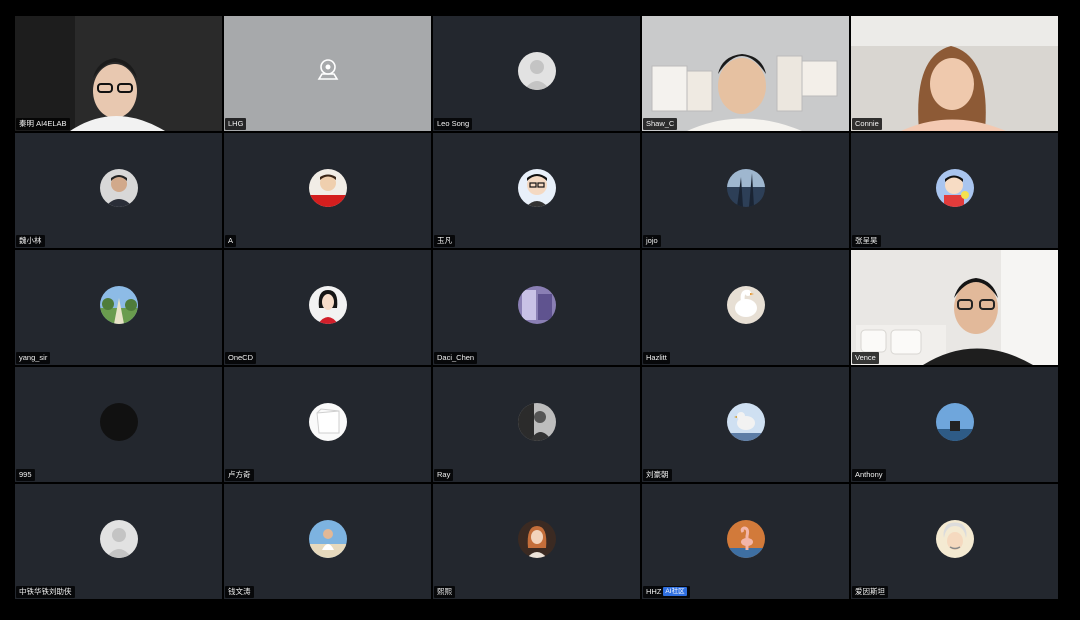 This screenshot has width=1080, height=620. I want to click on camera-icon, so click(328, 69).